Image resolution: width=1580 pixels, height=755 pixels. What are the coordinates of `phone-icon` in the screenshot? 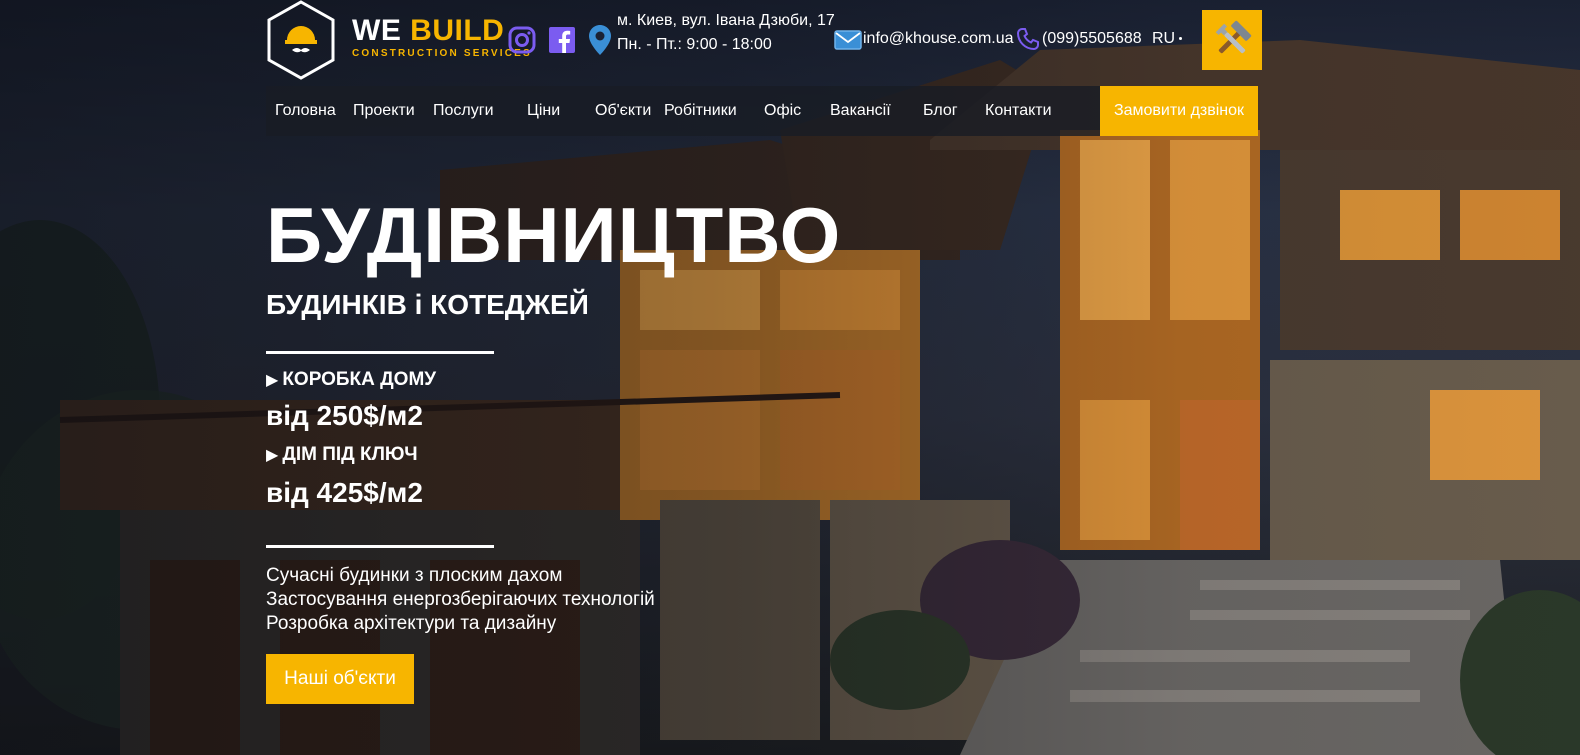 It's located at (1028, 39).